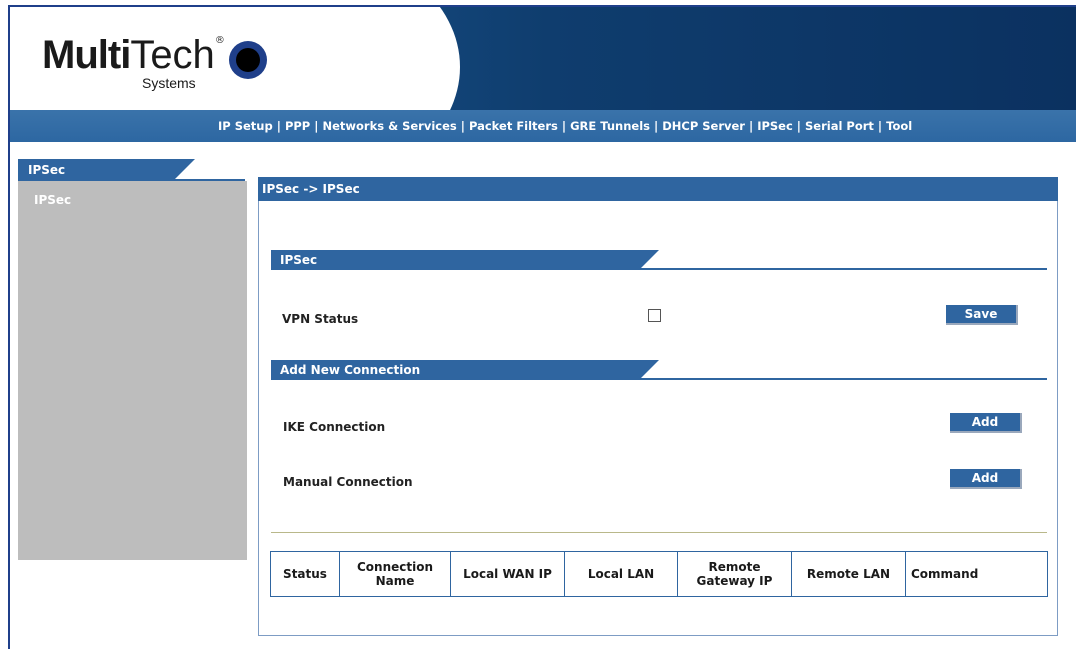 This screenshot has height=649, width=1076. What do you see at coordinates (132, 370) in the screenshot?
I see `sidebar: IPSec` at bounding box center [132, 370].